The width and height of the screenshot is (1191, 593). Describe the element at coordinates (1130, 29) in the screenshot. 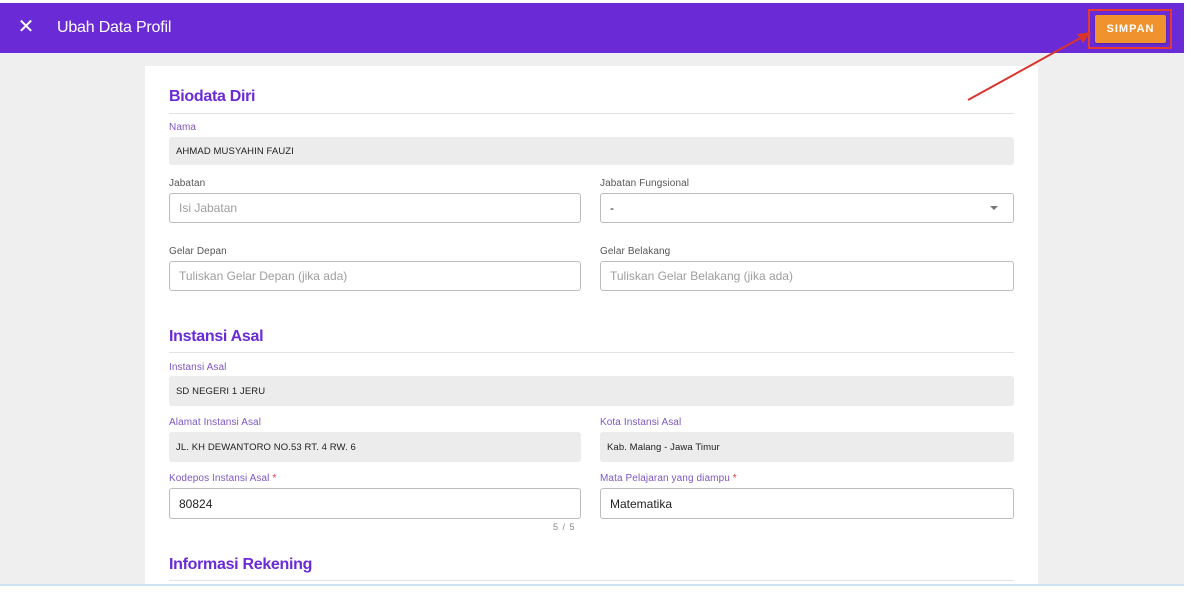

I see `save-button: SIMPAN` at that location.